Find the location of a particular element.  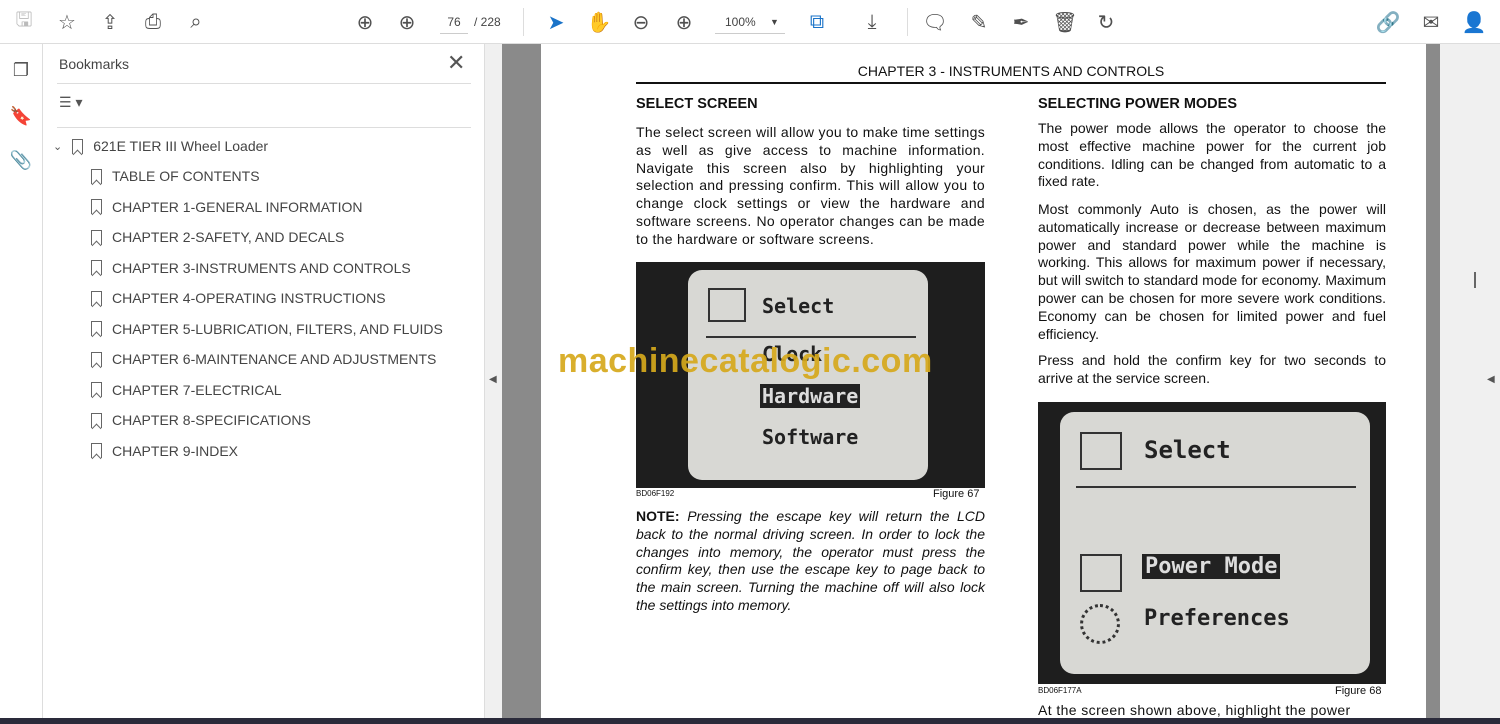

chevron-down-icon: ▼ is located at coordinates (774, 22).